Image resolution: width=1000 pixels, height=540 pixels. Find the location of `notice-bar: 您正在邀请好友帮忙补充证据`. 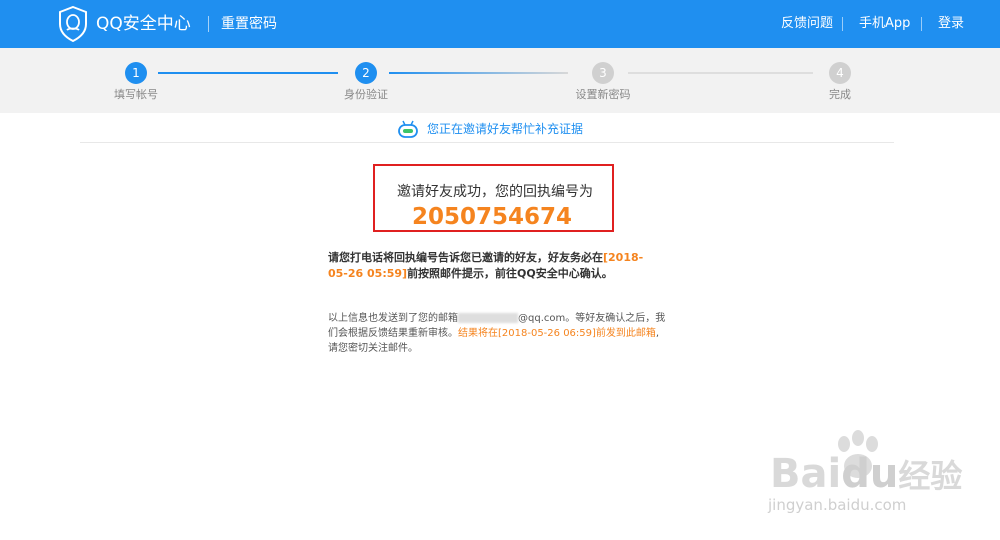

notice-bar: 您正在邀请好友帮忙补充证据 is located at coordinates (487, 128).